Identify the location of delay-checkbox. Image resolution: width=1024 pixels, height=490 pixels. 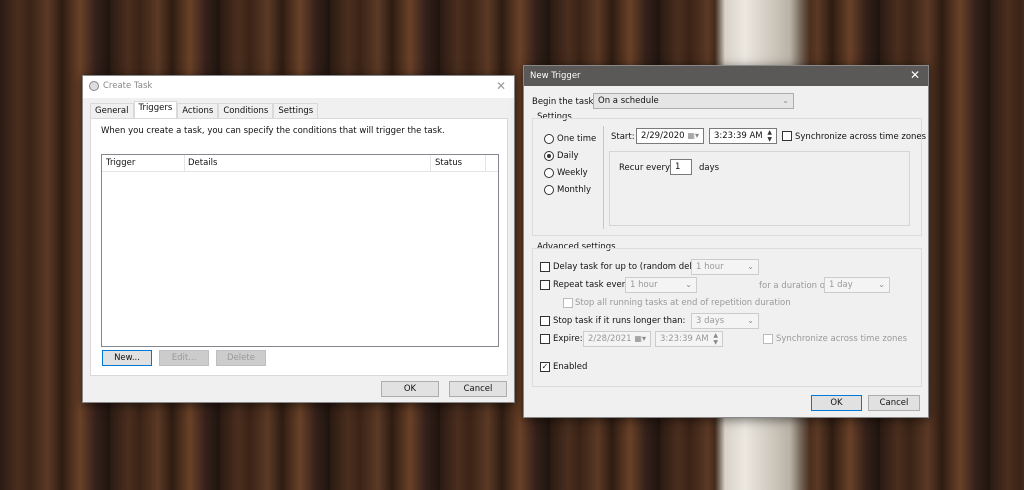
(545, 267).